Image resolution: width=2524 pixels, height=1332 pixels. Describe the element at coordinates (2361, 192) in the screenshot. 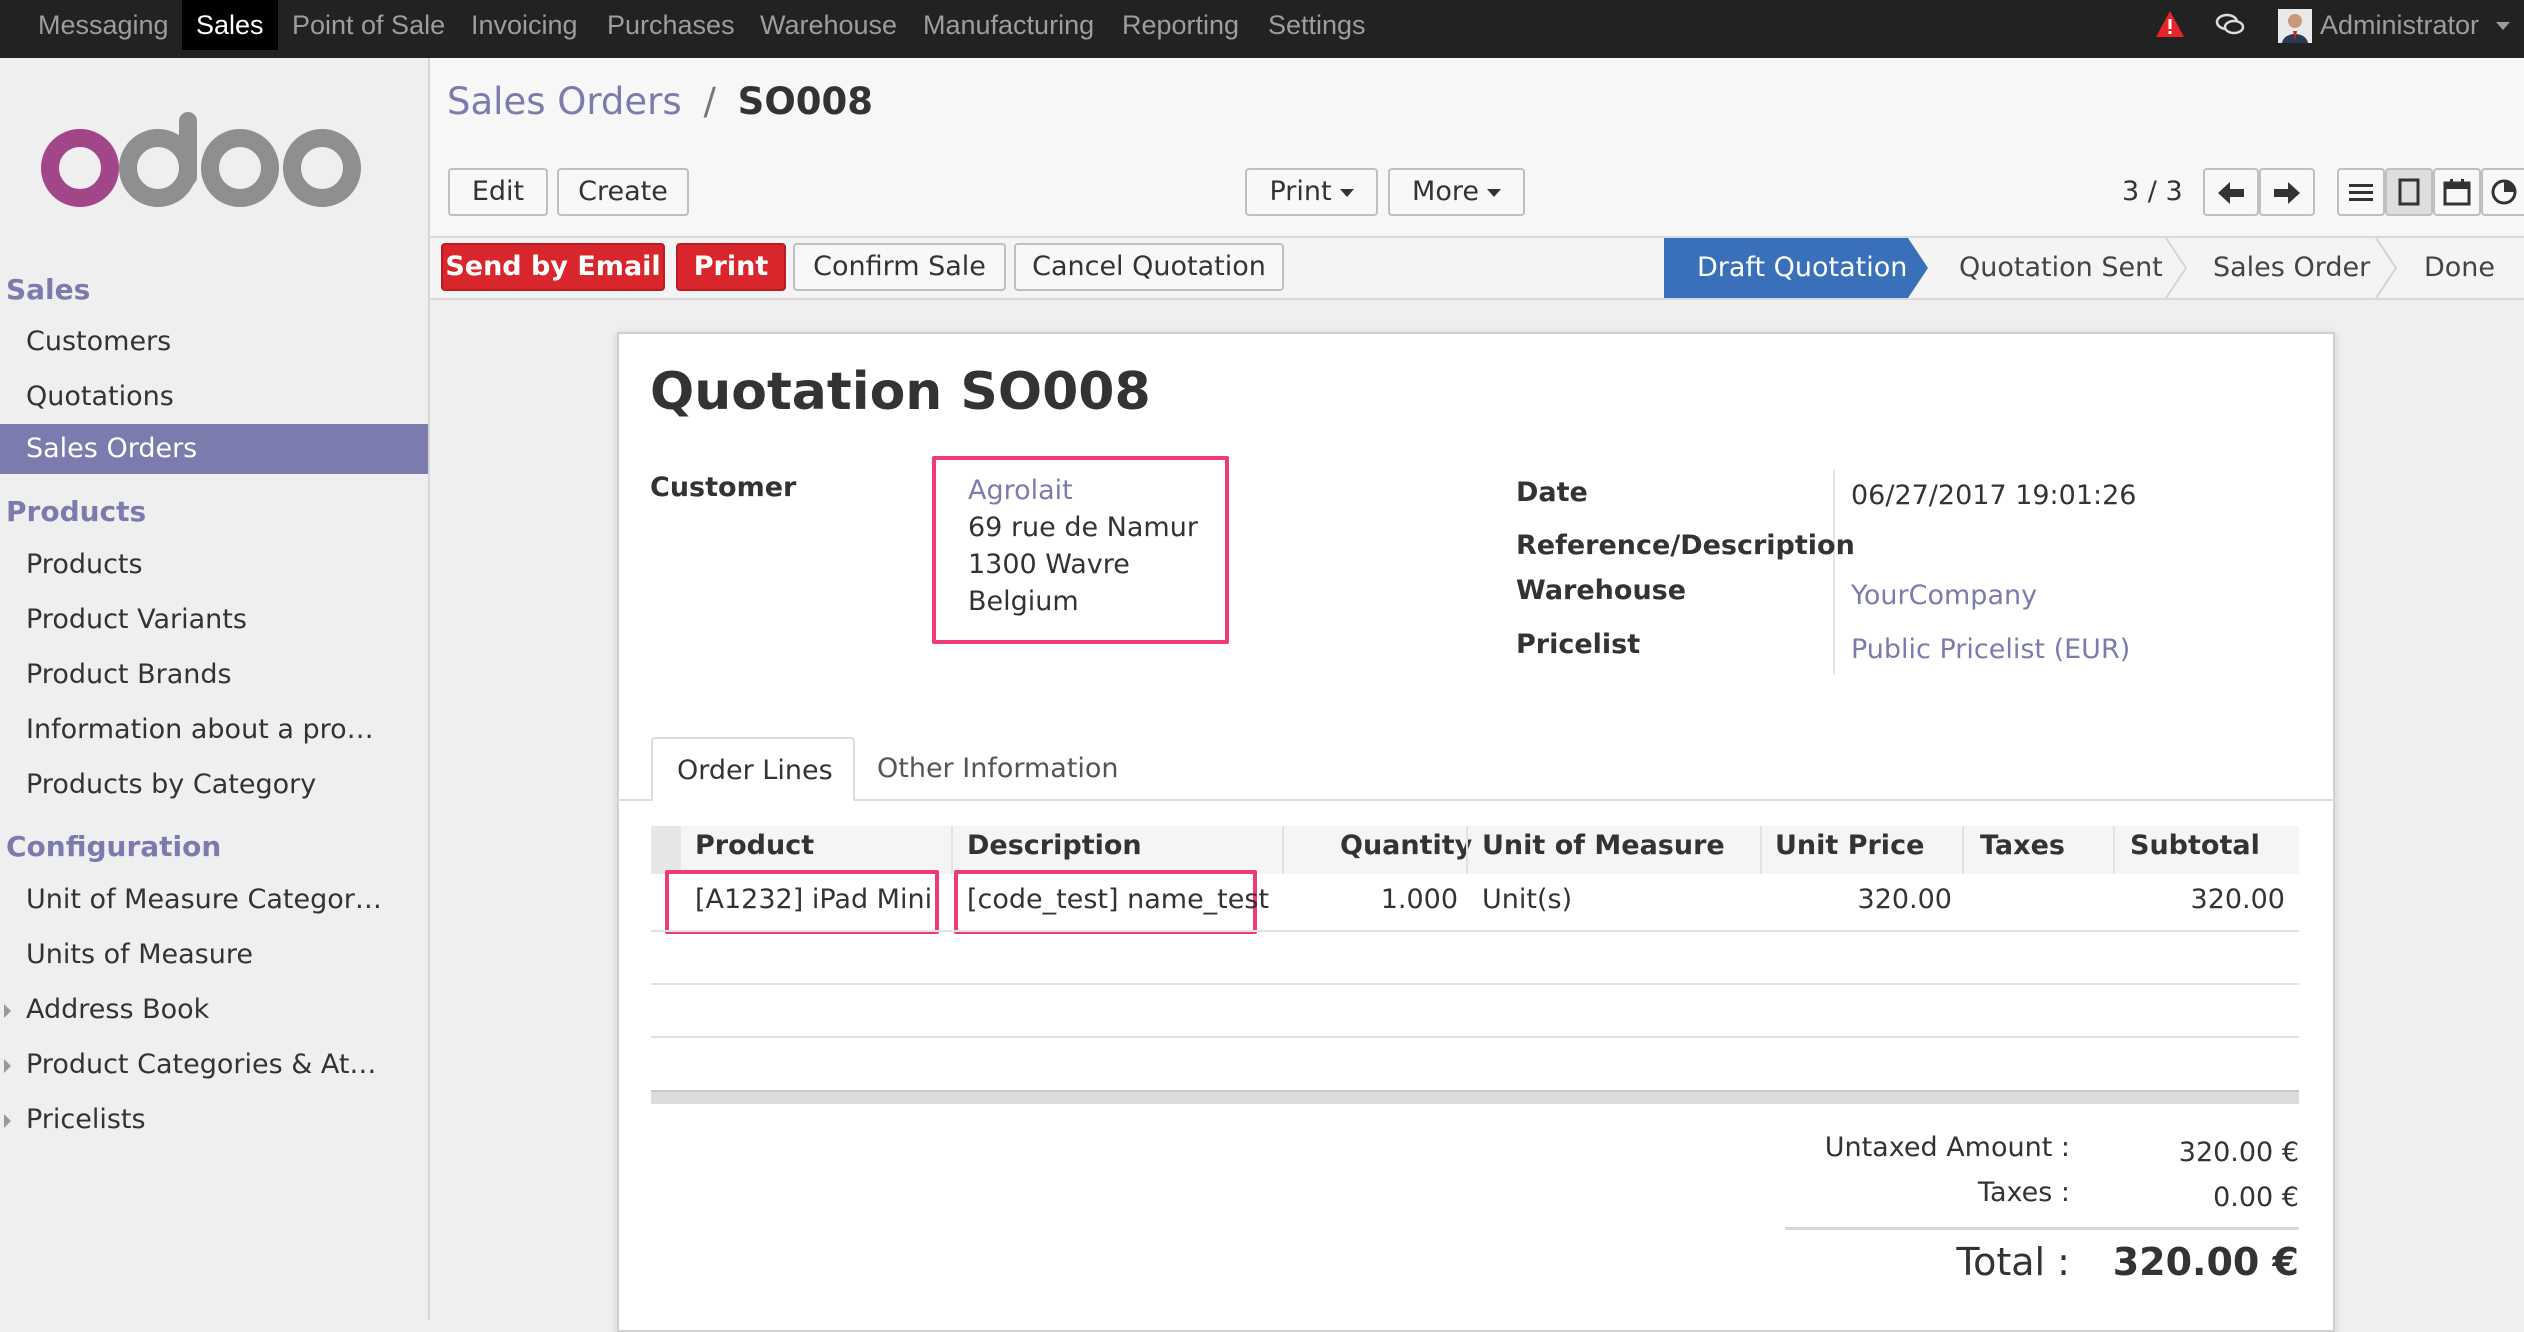

I see `list-view-button` at that location.